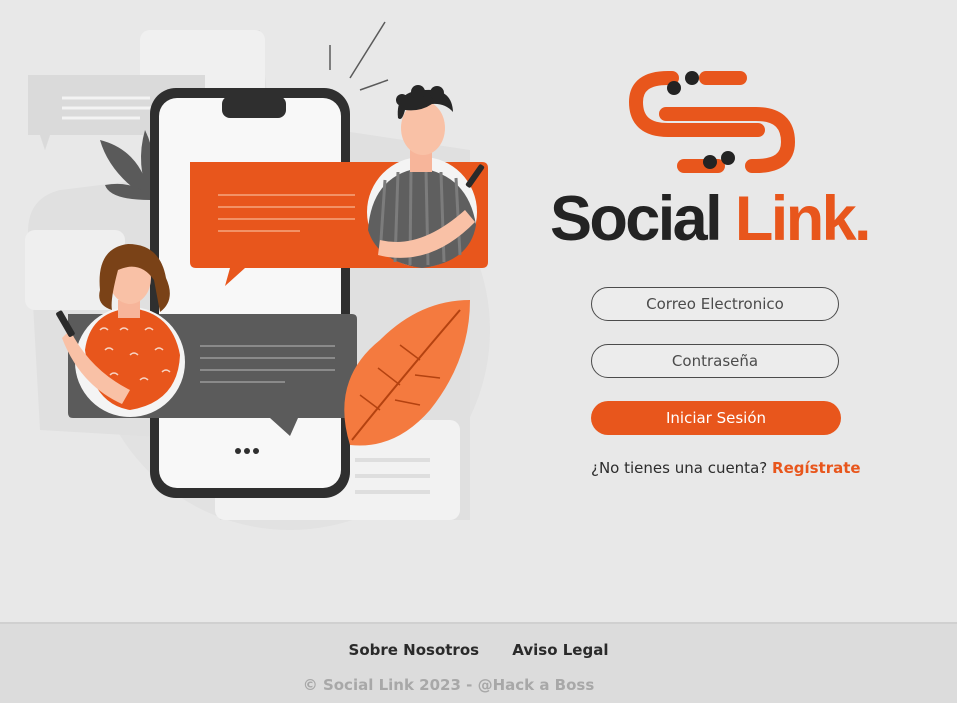  What do you see at coordinates (816, 468) in the screenshot?
I see `signup-link: Regístrate` at bounding box center [816, 468].